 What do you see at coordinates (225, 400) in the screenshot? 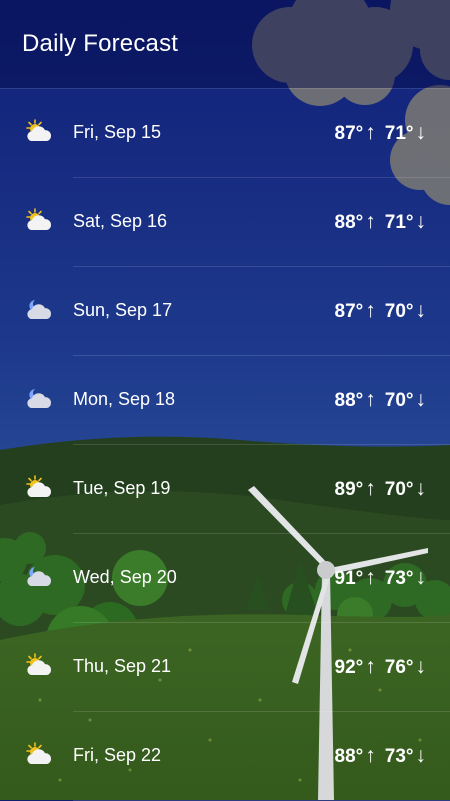
I see `forecast-row: Mon, Sep 18 88°↑ 70°↓` at bounding box center [225, 400].